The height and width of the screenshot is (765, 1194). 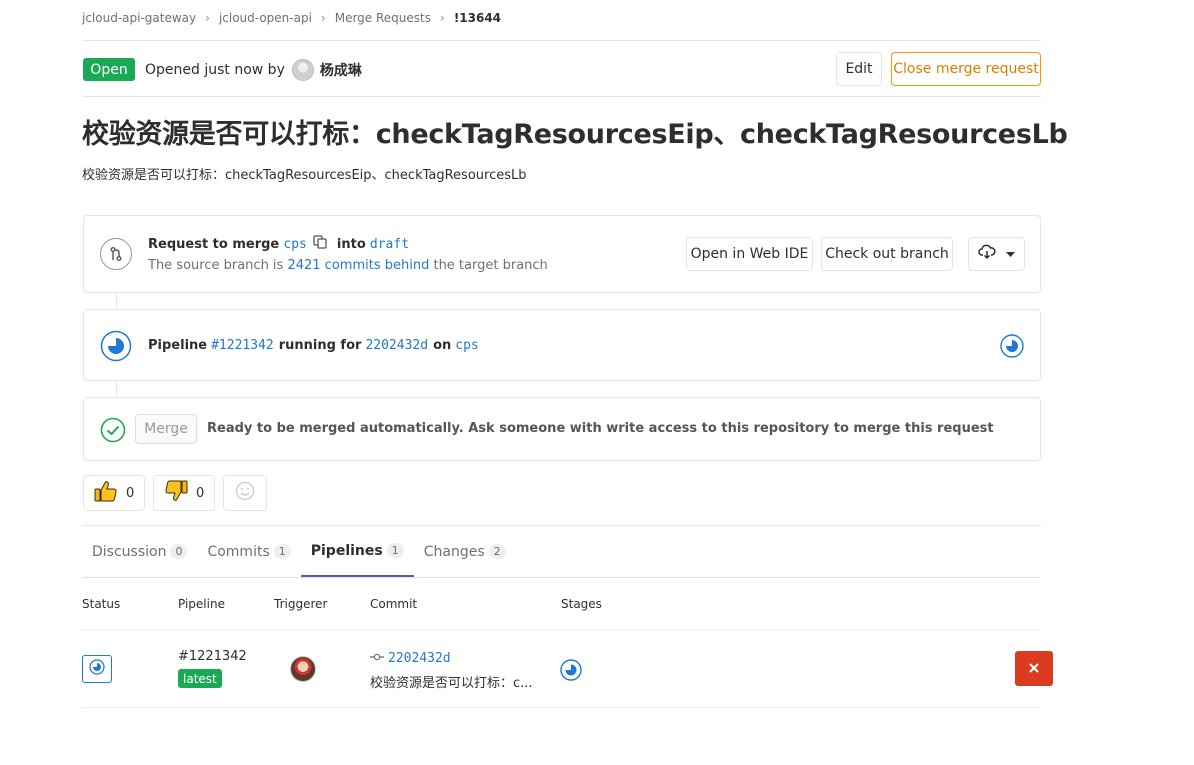 I want to click on cloud-download-icon, so click(x=987, y=254).